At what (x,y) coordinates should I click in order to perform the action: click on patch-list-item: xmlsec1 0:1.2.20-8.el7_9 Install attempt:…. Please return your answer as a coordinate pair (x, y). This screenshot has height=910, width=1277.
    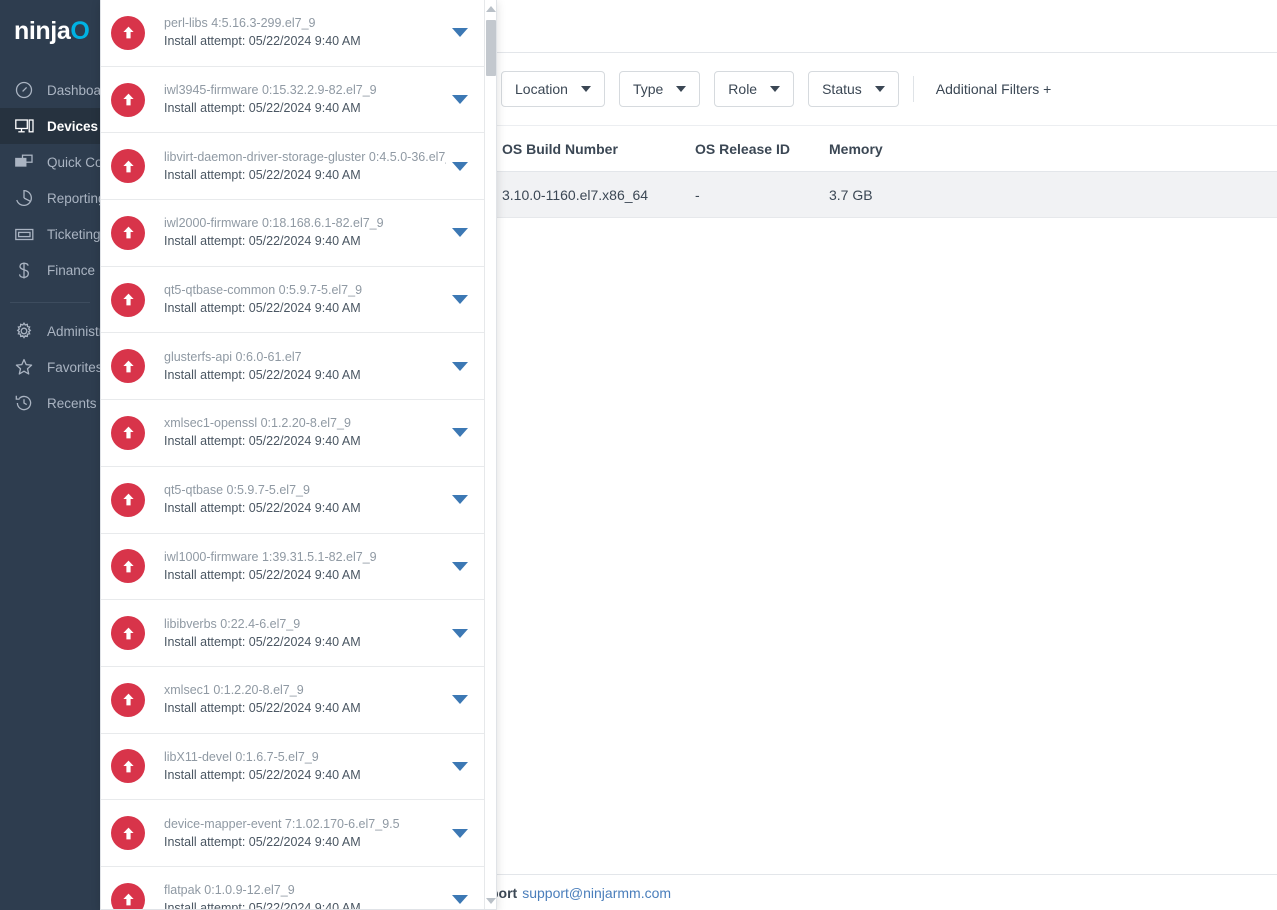
    Looking at the image, I should click on (293, 700).